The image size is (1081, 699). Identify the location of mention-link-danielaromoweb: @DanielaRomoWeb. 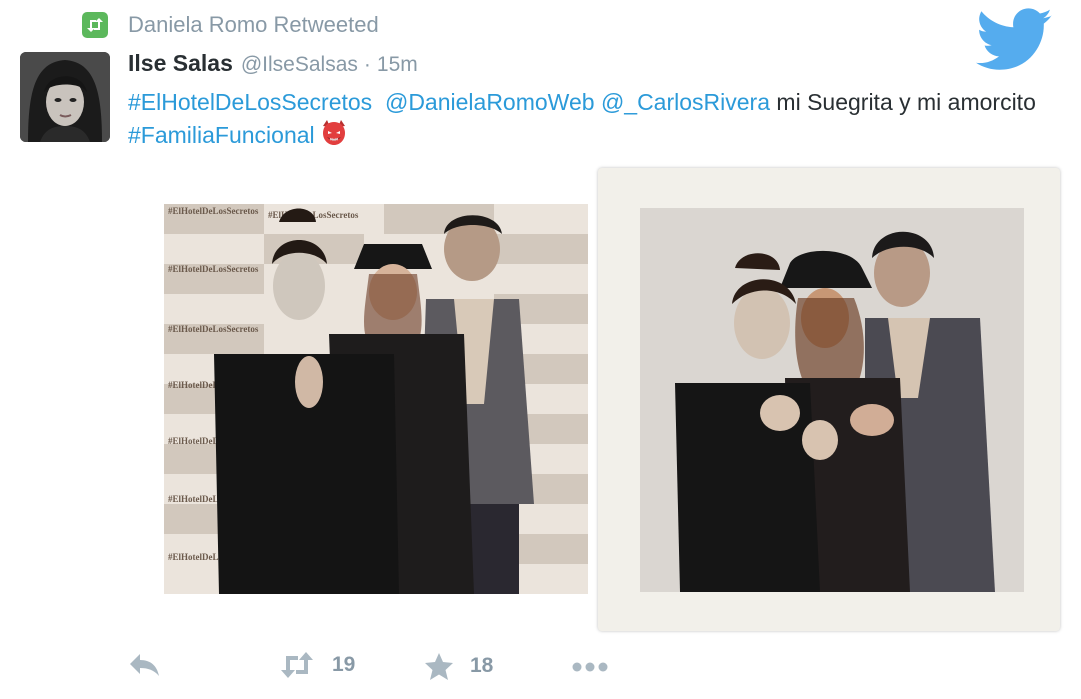
(490, 102).